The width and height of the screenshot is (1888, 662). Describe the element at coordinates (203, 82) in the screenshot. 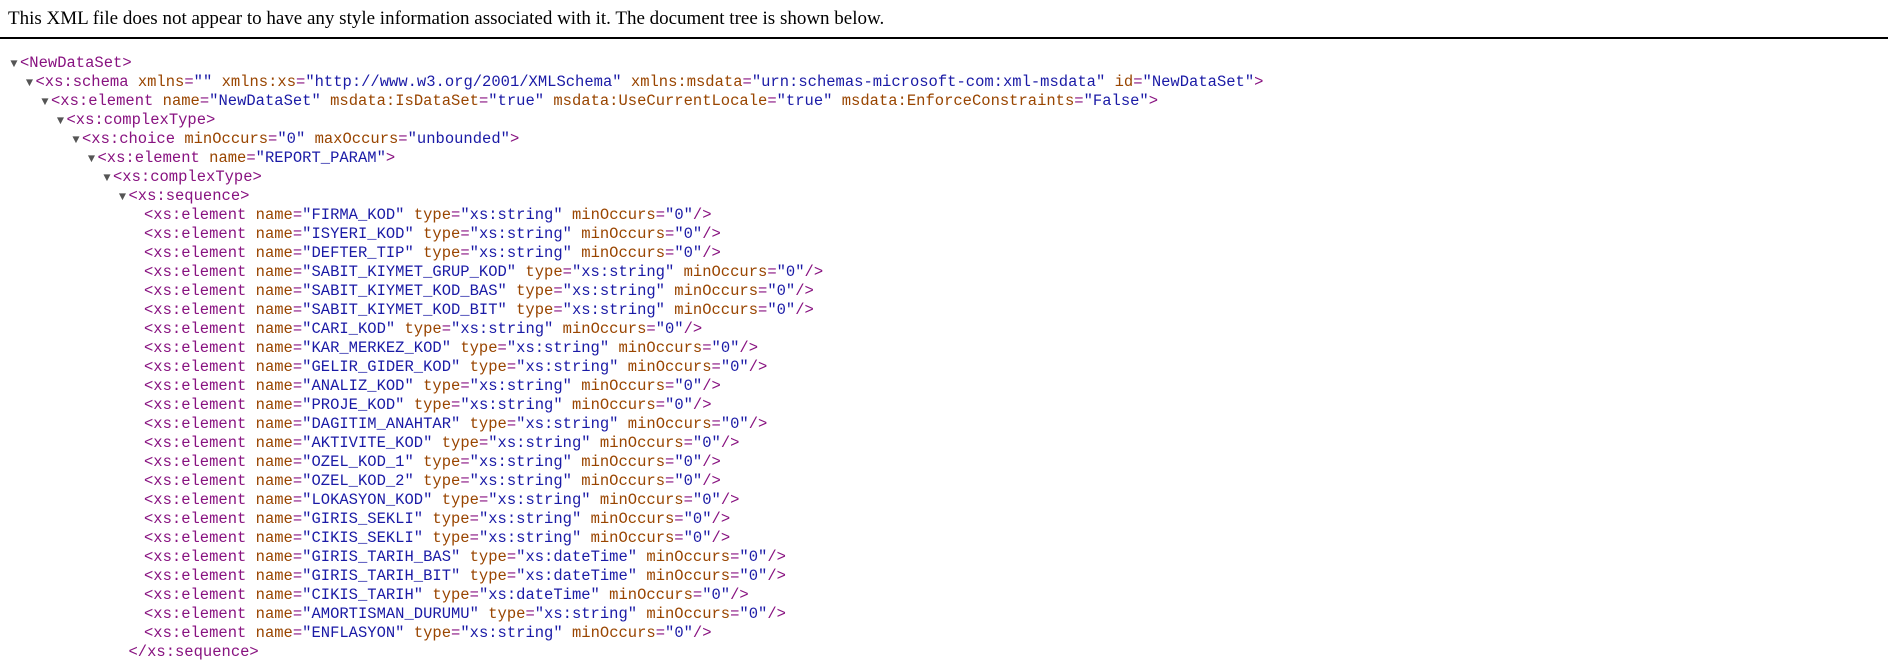

I see `xml-attr-value: ""` at that location.